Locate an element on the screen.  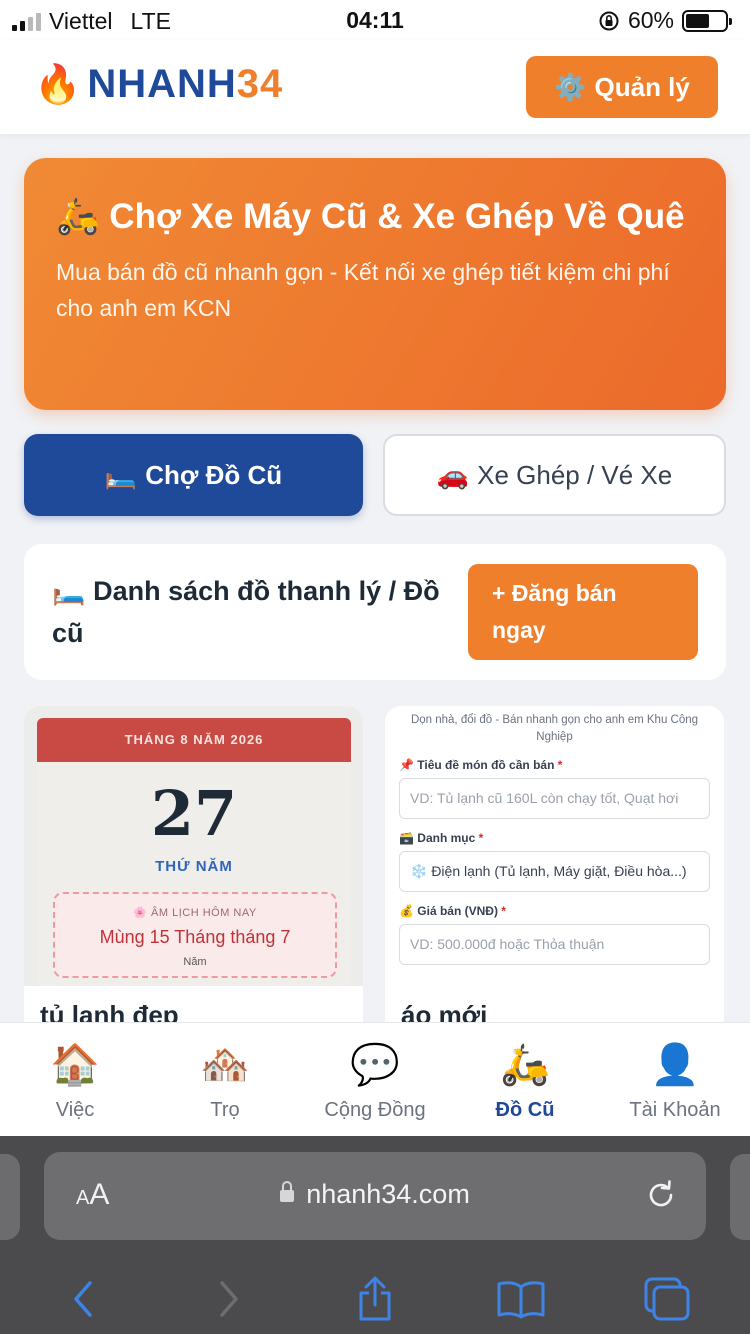
url-display: nhanh34.com is located at coordinates (375, 1194).